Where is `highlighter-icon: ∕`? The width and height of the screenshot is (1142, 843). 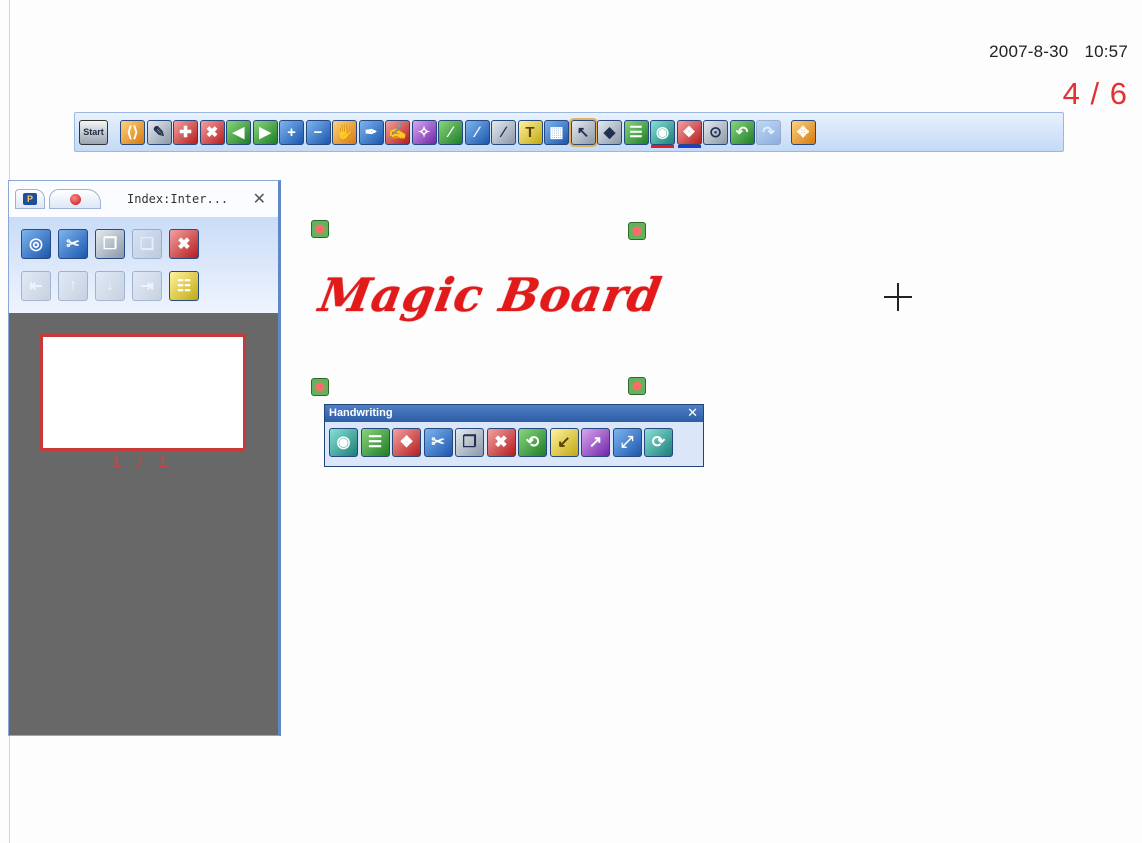
highlighter-icon: ∕ is located at coordinates (450, 132).